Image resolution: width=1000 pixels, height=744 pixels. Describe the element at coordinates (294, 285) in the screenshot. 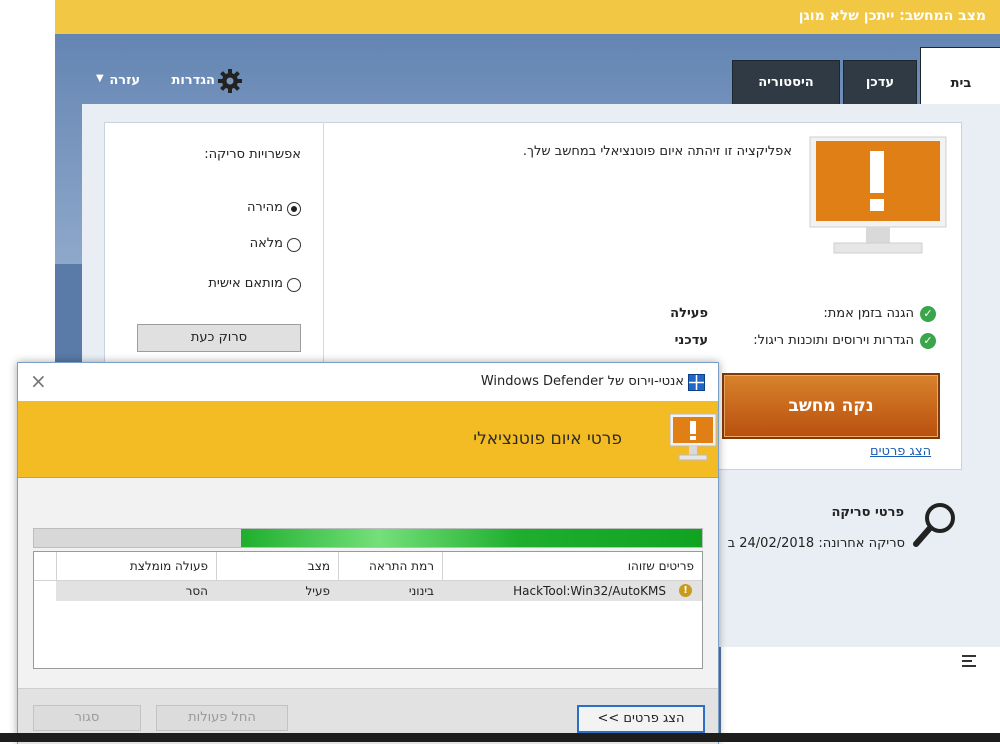

I see `scan-custom-radio` at that location.